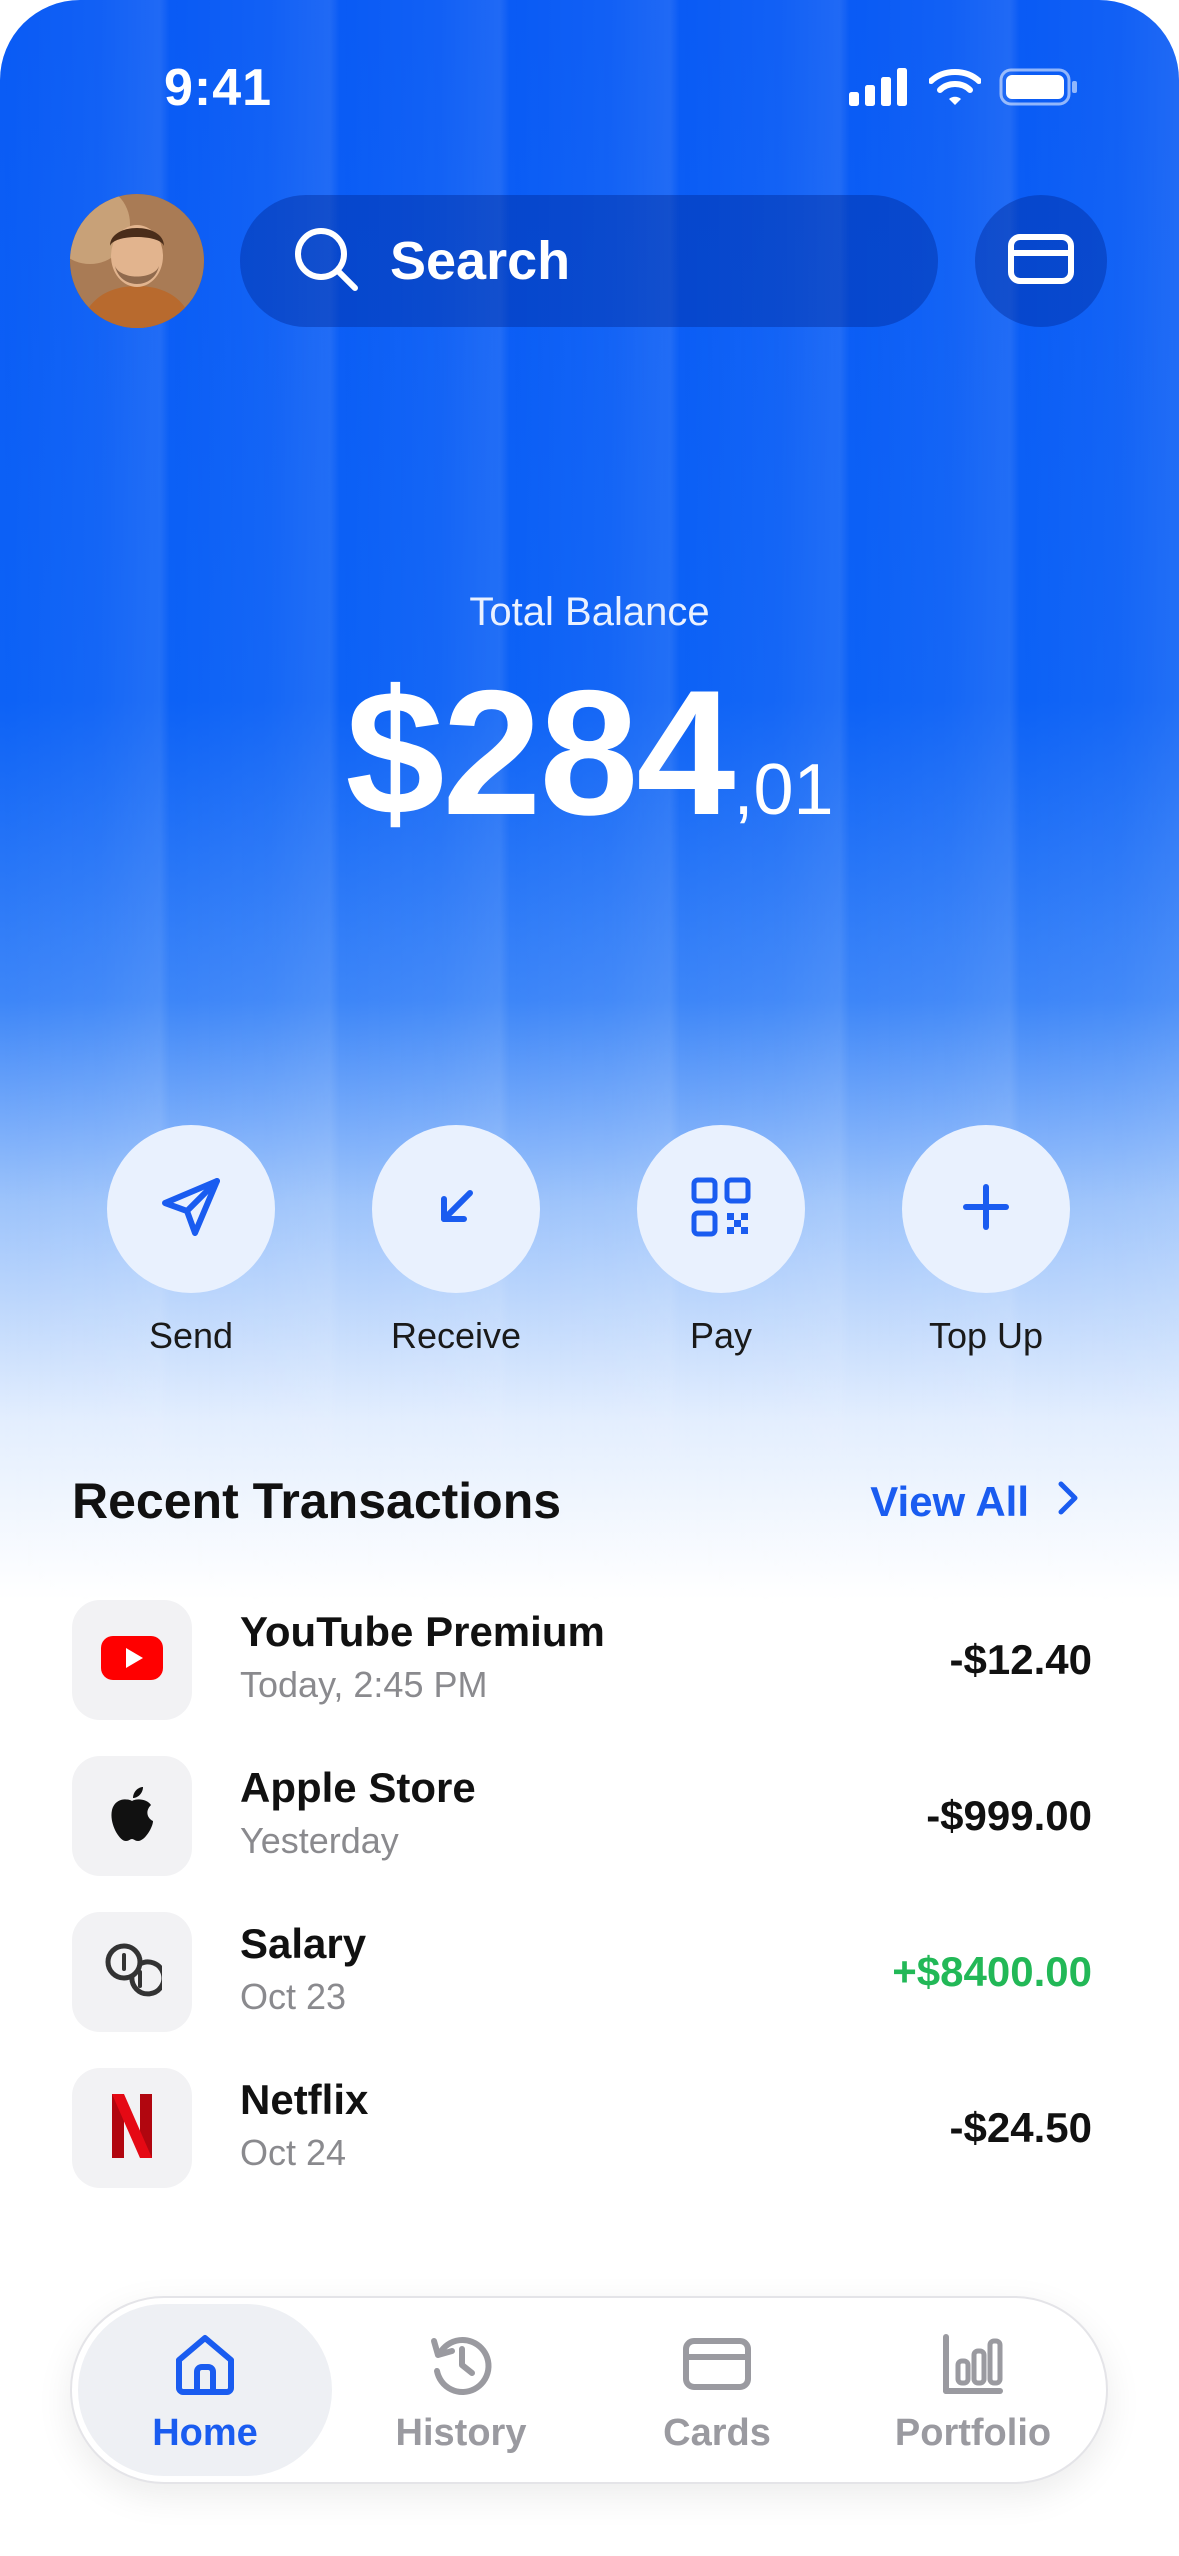 Image resolution: width=1179 pixels, height=2556 pixels. I want to click on tab-bar: Home History Cards Portfolio, so click(589, 2390).